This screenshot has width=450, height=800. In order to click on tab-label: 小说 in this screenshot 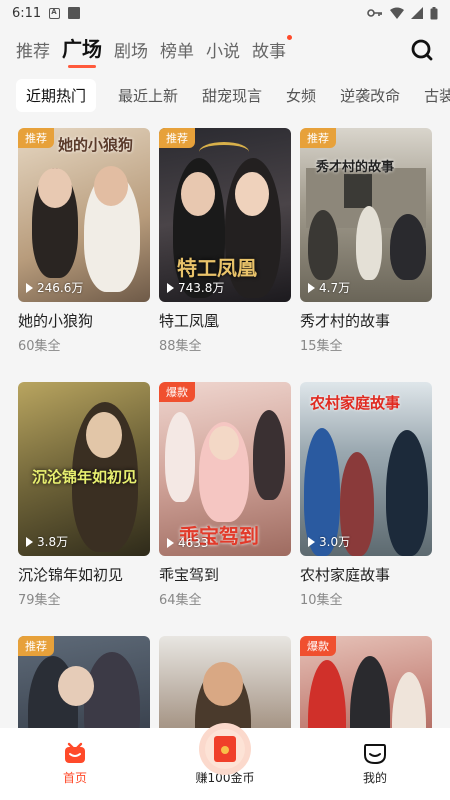, I will do `click(223, 52)`.